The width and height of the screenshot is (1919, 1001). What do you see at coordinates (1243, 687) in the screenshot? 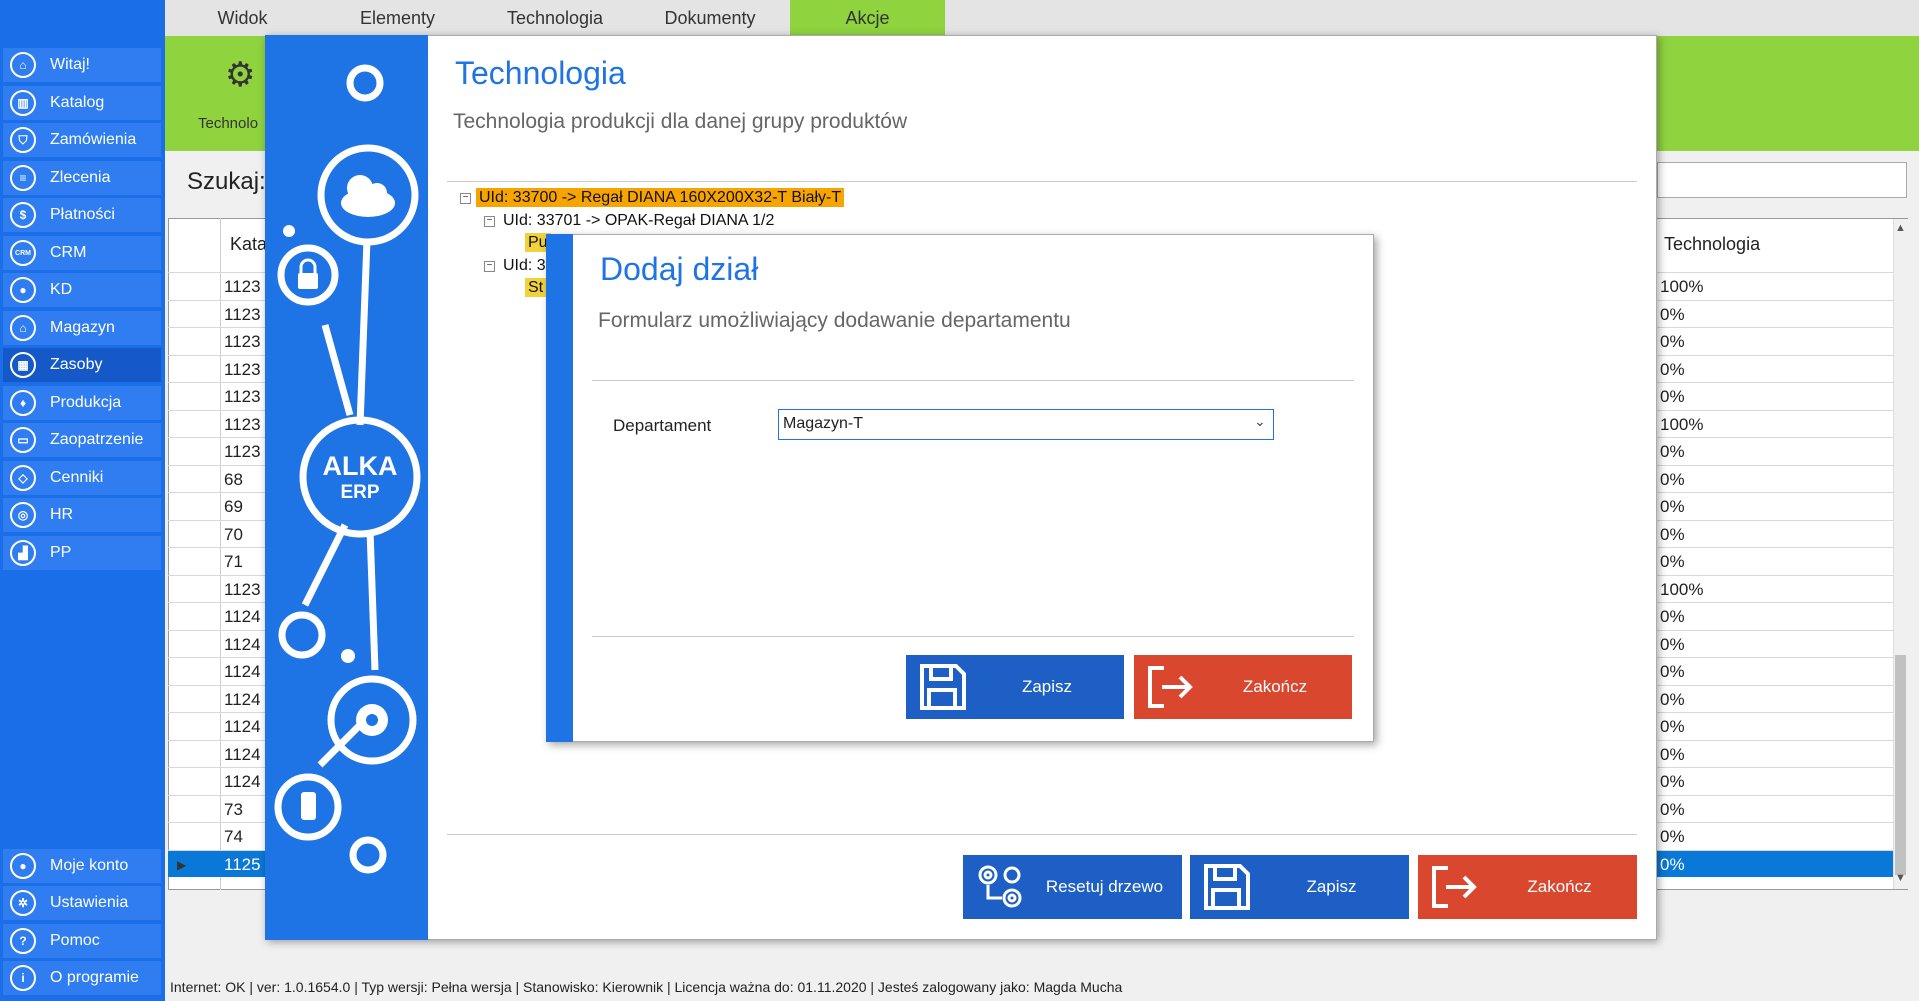
I see `add-department-close-button: Zakończ` at bounding box center [1243, 687].